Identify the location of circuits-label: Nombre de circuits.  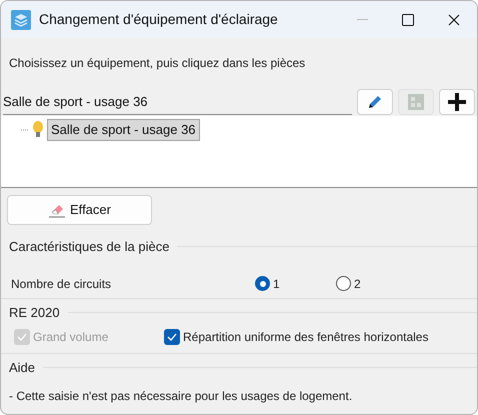
(61, 284).